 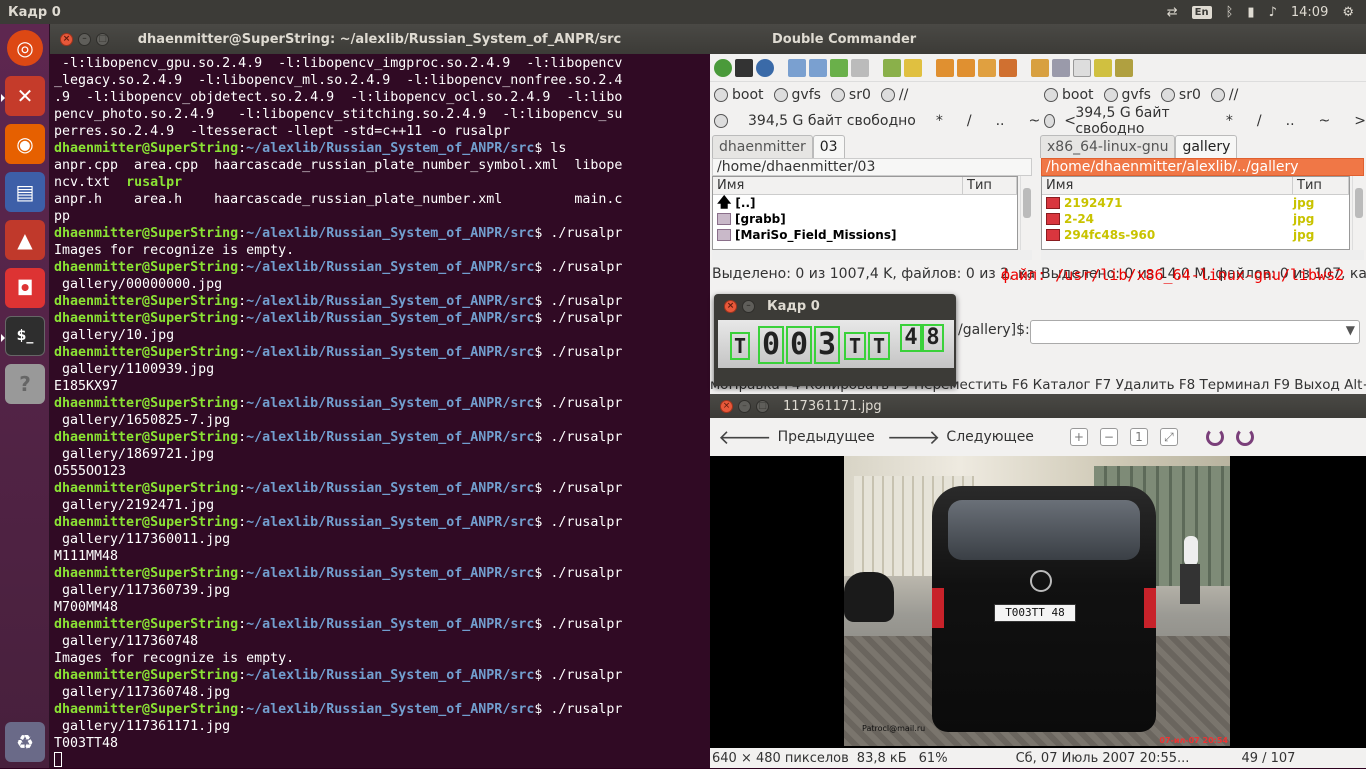 I want to click on unknown-app-icon: ?, so click(x=25, y=384).